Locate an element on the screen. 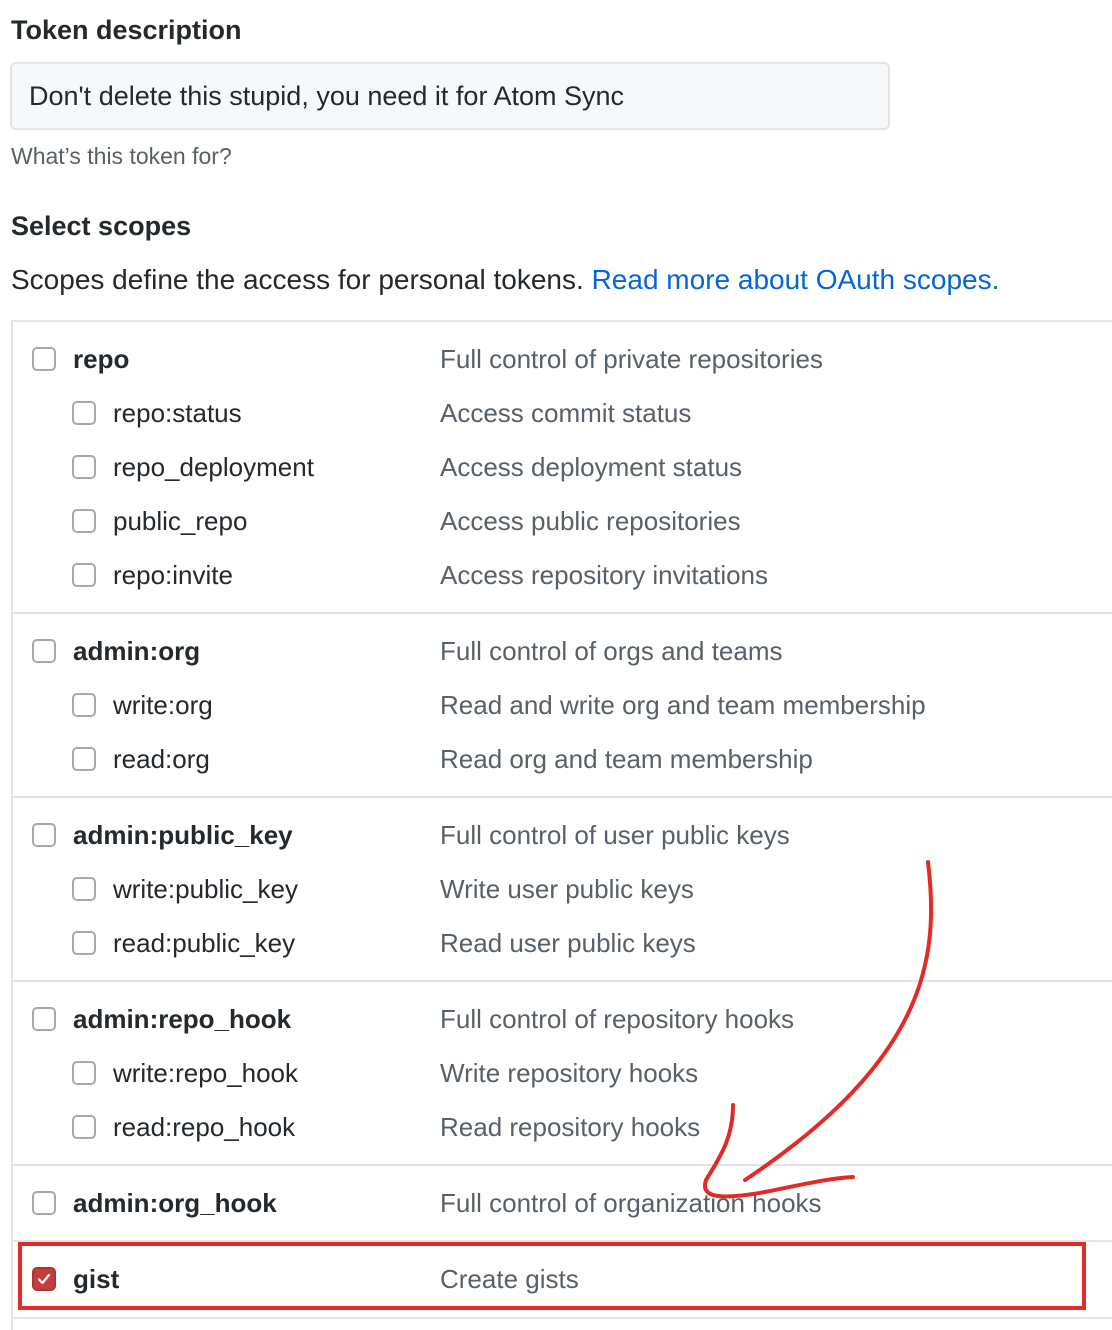 This screenshot has height=1330, width=1112. scope-row-admin-org: admin:org Full control of orgs and teams is located at coordinates (556, 652).